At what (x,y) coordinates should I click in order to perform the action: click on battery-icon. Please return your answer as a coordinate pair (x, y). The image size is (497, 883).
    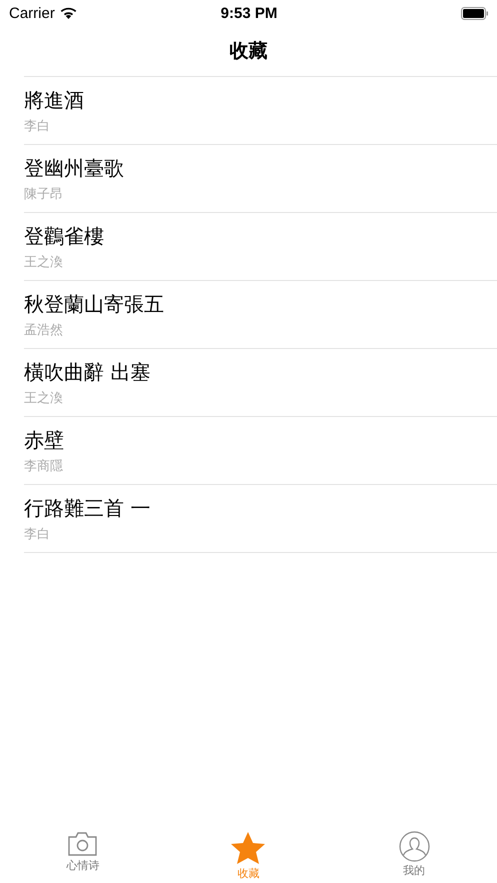
    Looking at the image, I should click on (475, 13).